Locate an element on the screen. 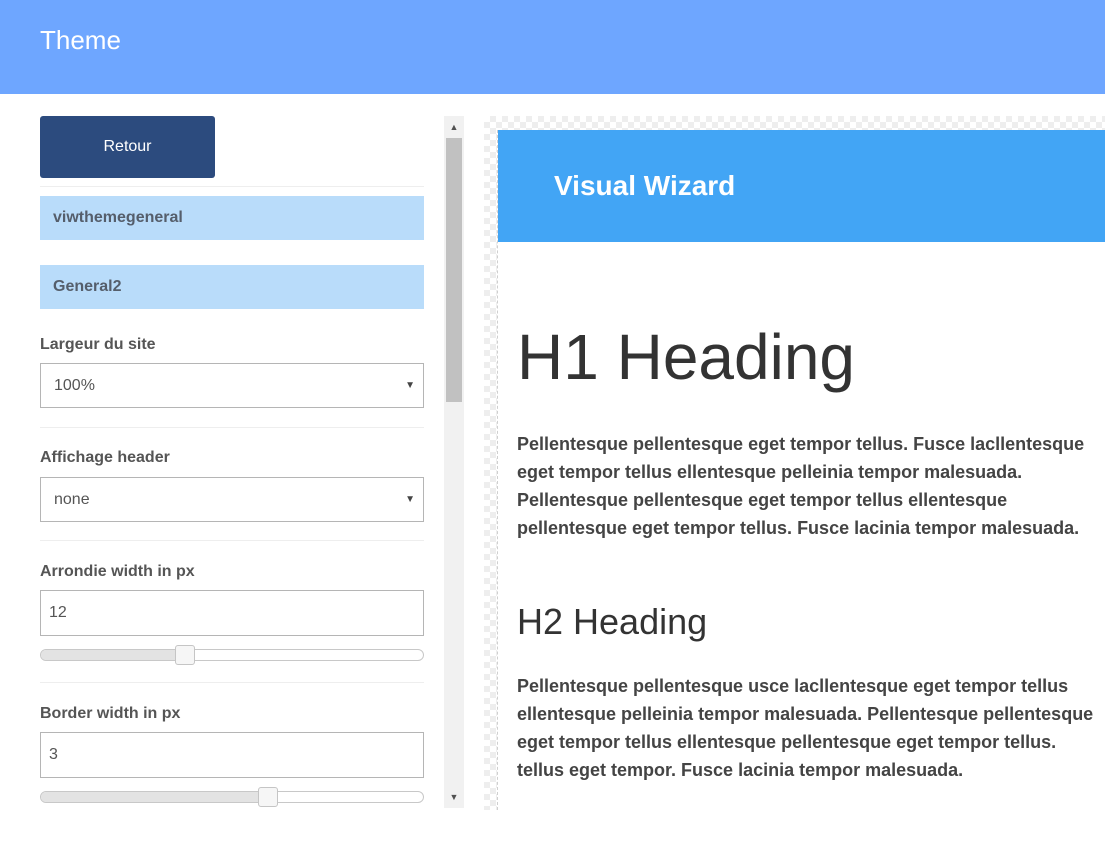 This screenshot has height=847, width=1105. header-display-label: Affichage header is located at coordinates (105, 457).